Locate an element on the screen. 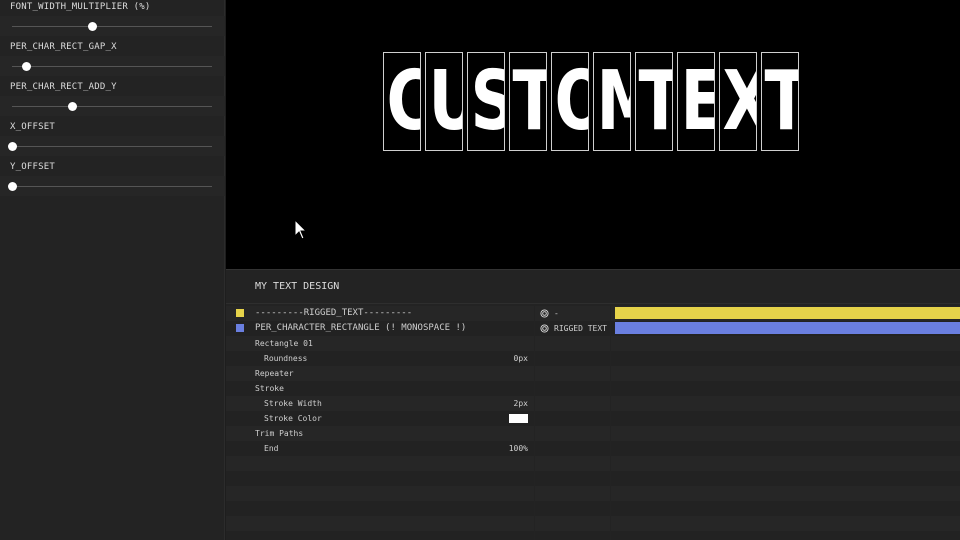  char-box: O is located at coordinates (570, 101).